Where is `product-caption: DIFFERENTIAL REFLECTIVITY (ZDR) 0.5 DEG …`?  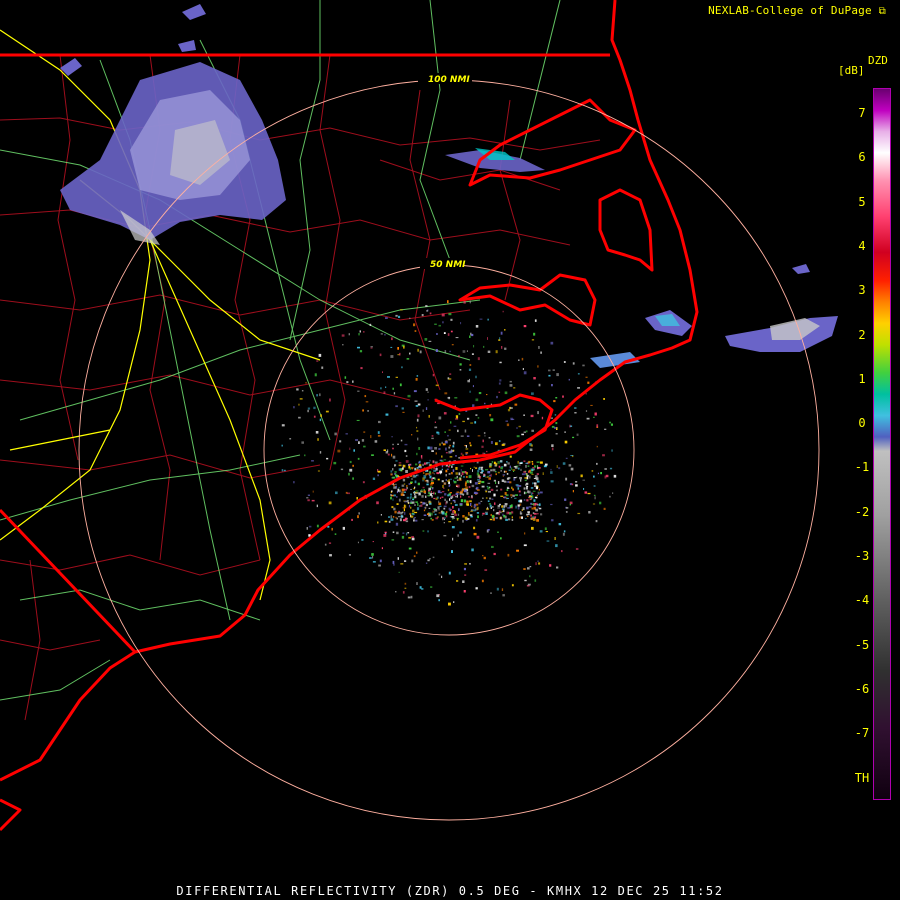 product-caption: DIFFERENTIAL REFLECTIVITY (ZDR) 0.5 DEG … is located at coordinates (450, 891).